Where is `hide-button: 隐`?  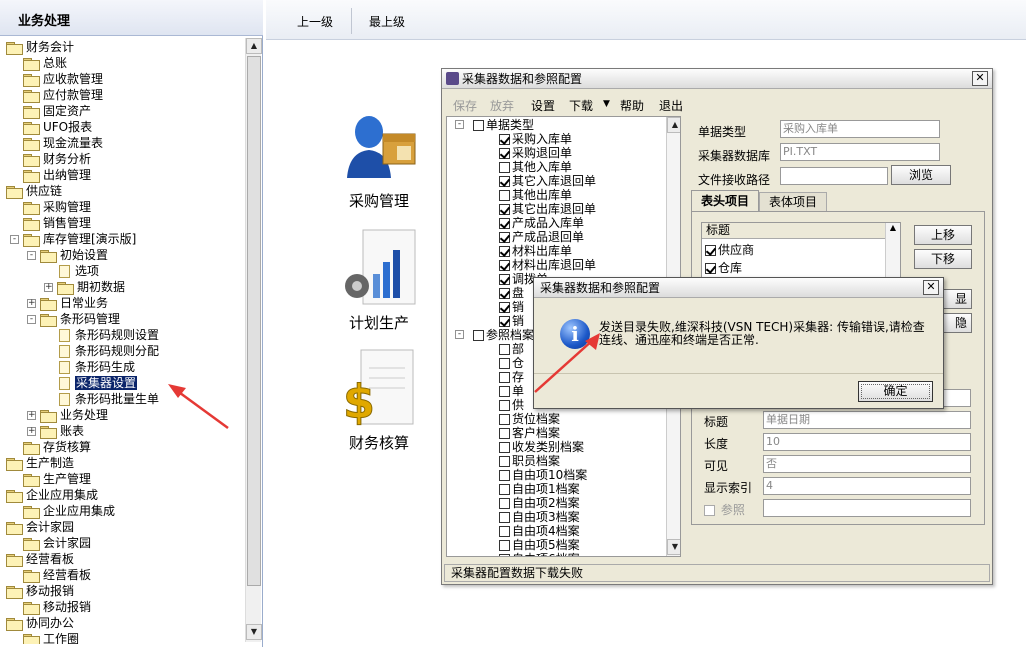
hide-button: 隐 is located at coordinates (957, 323).